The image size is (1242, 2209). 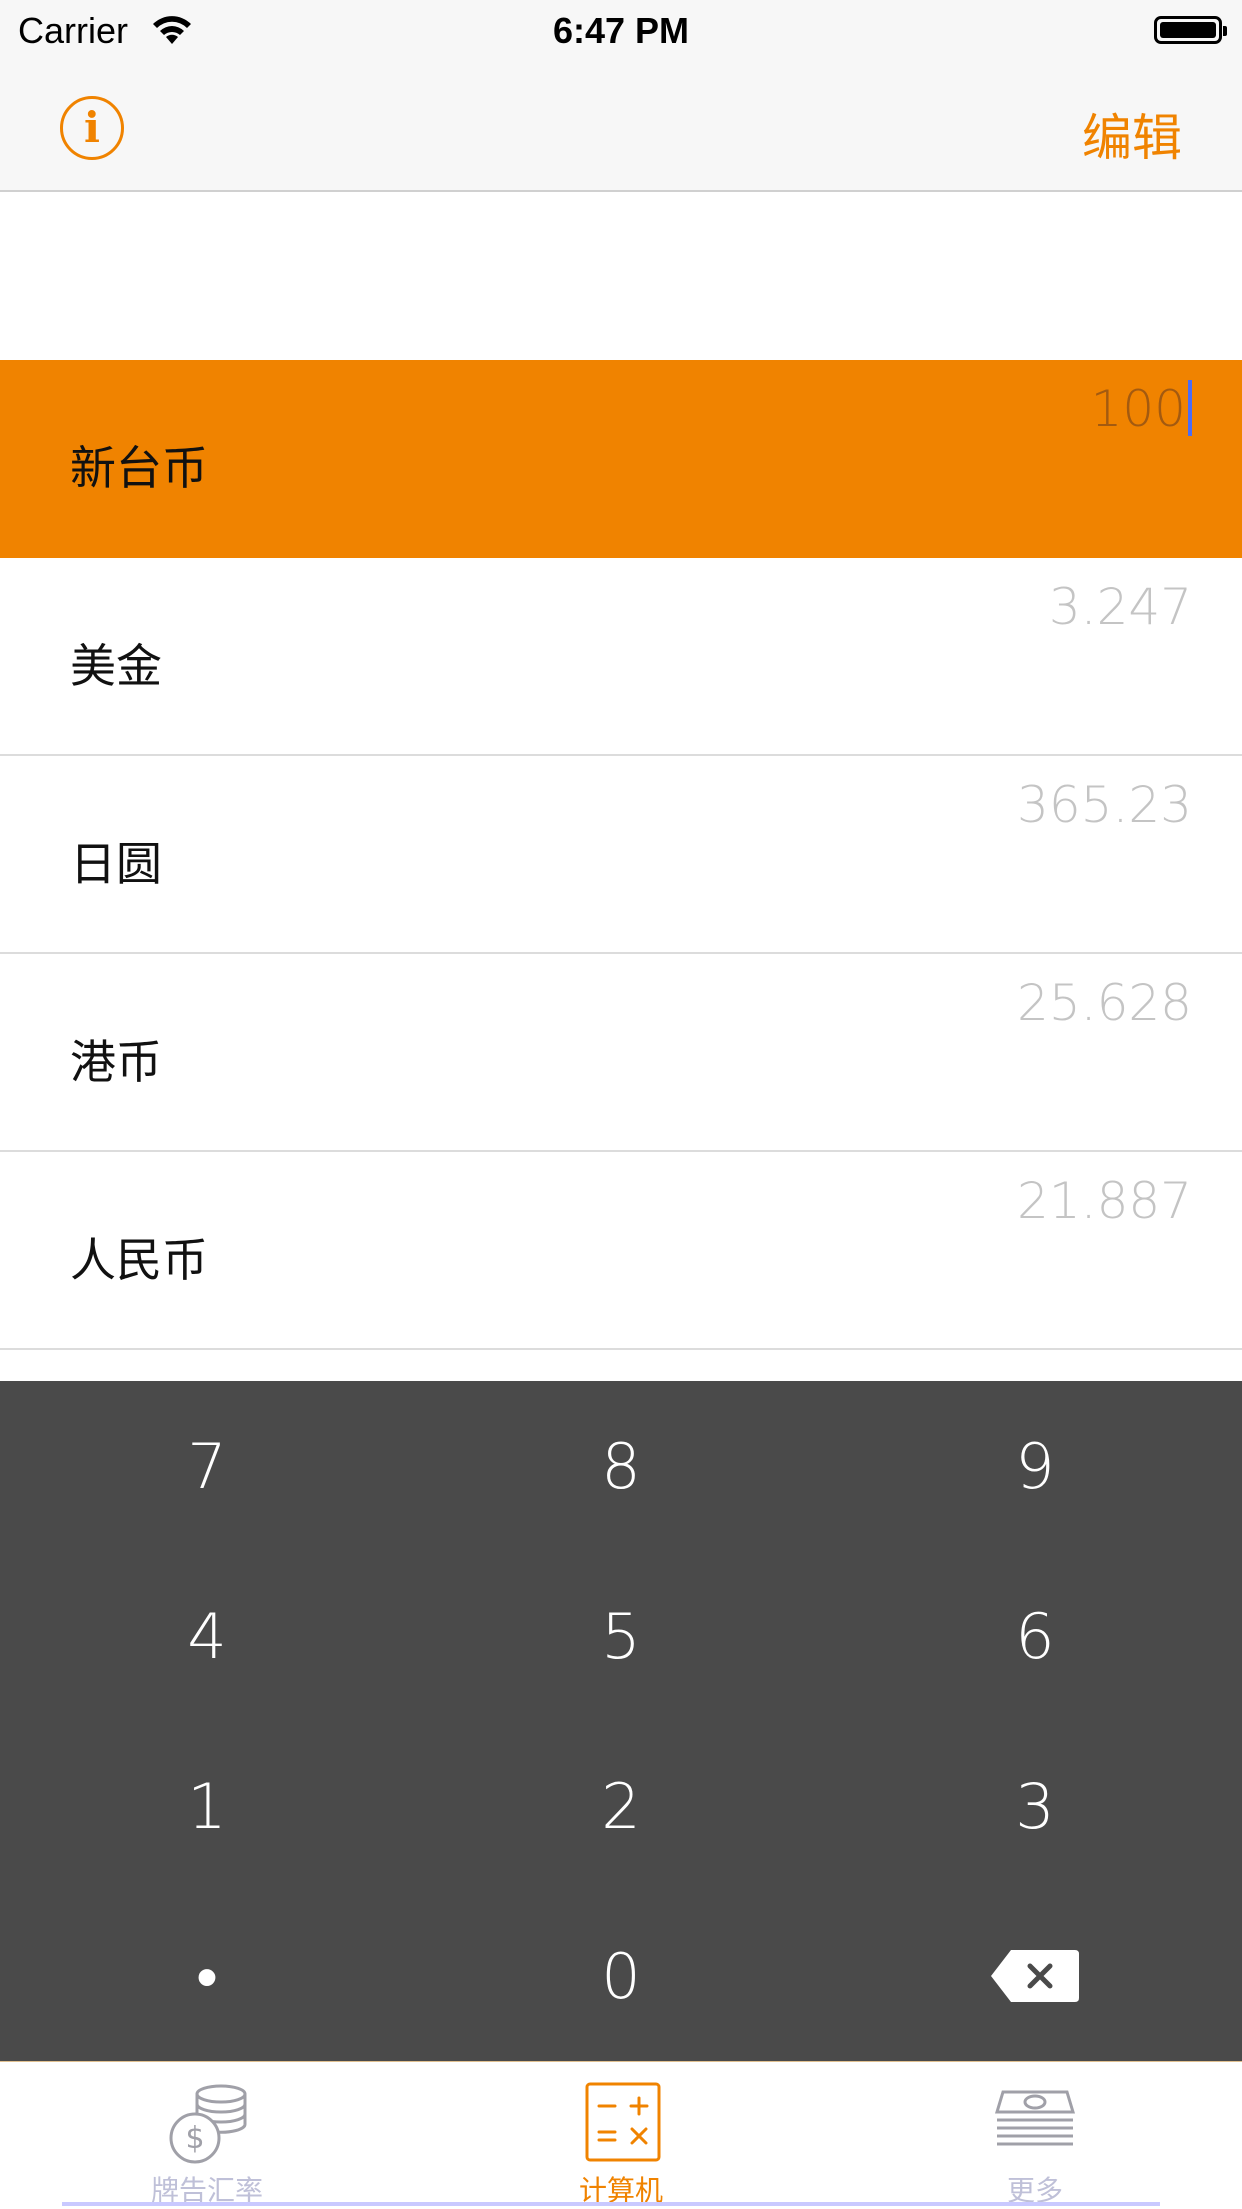 I want to click on key-8: 8, so click(x=621, y=1466).